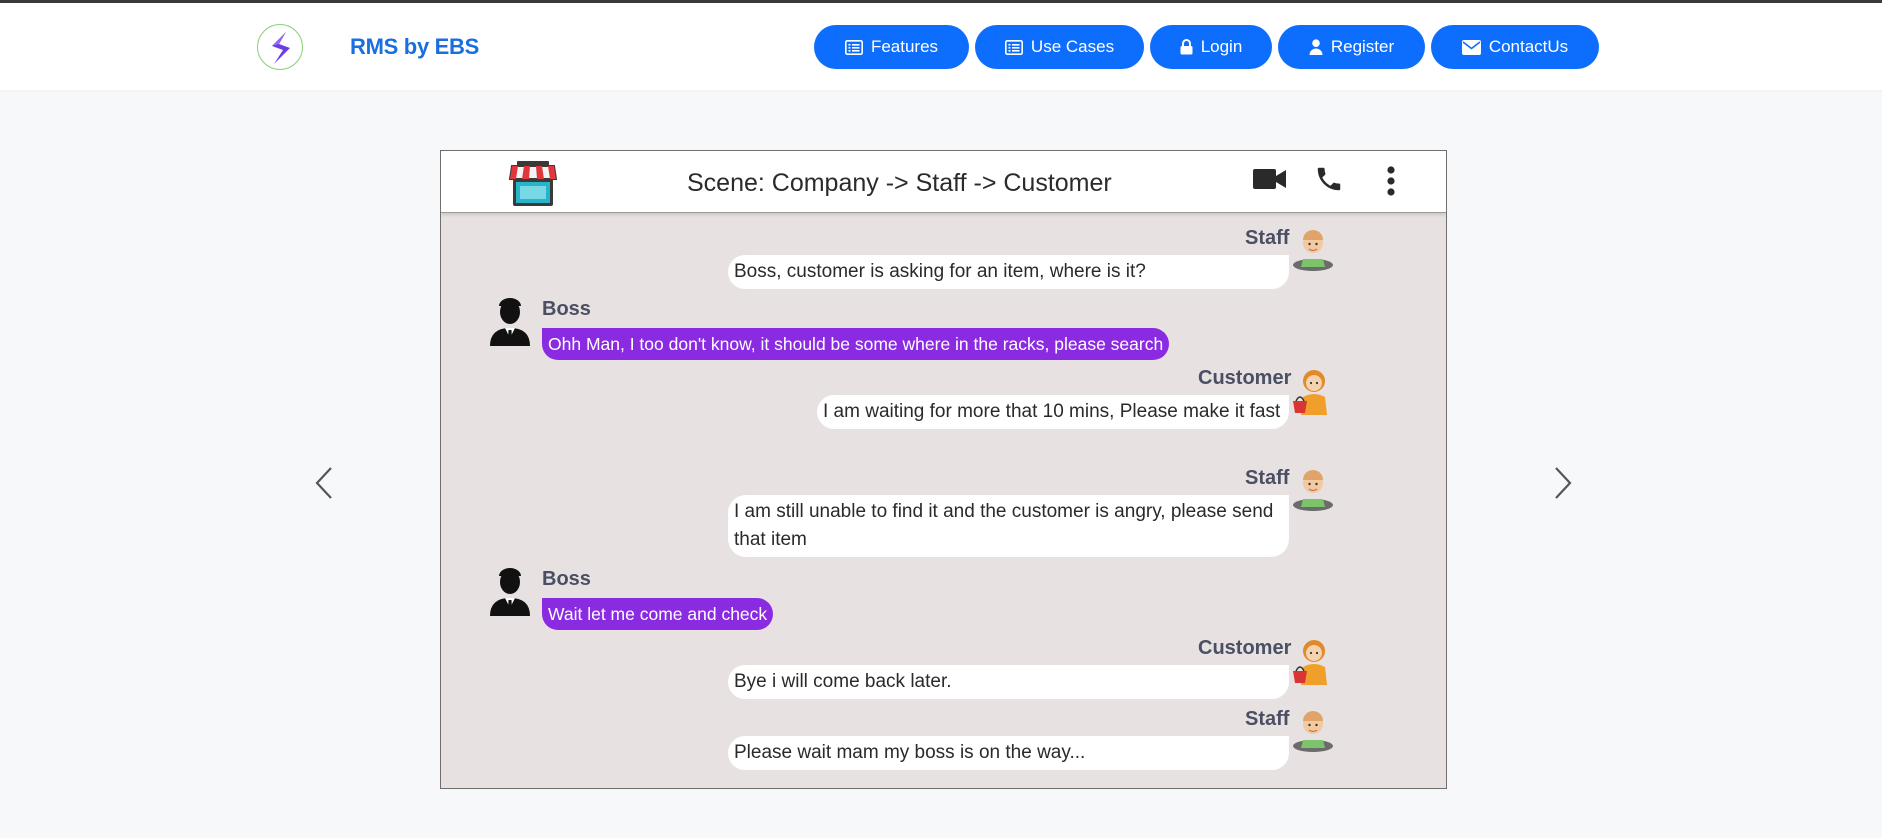  What do you see at coordinates (1471, 47) in the screenshot?
I see `envelope-icon` at bounding box center [1471, 47].